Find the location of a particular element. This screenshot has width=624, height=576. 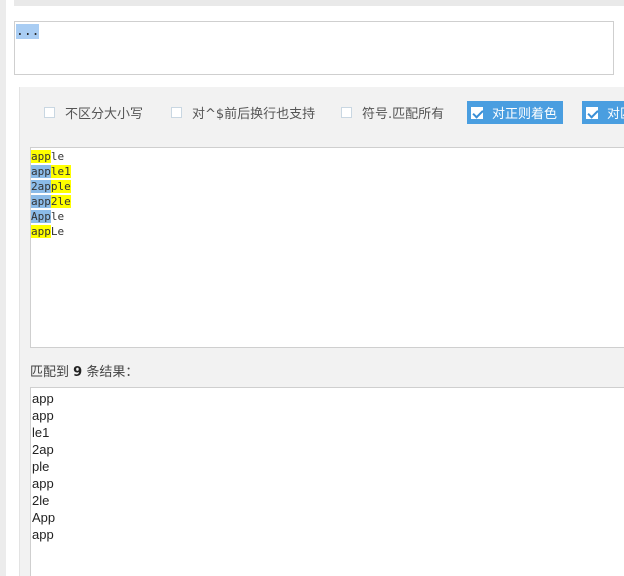

match-highlight: le1 is located at coordinates (60, 171).